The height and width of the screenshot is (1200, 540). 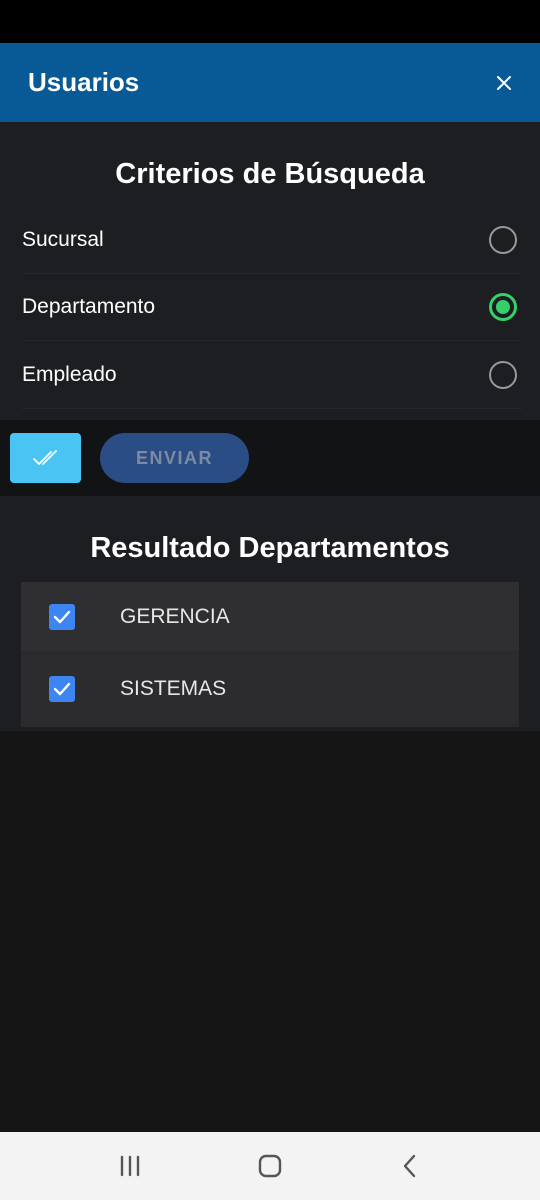 I want to click on radio-label: Departamento, so click(x=89, y=306).